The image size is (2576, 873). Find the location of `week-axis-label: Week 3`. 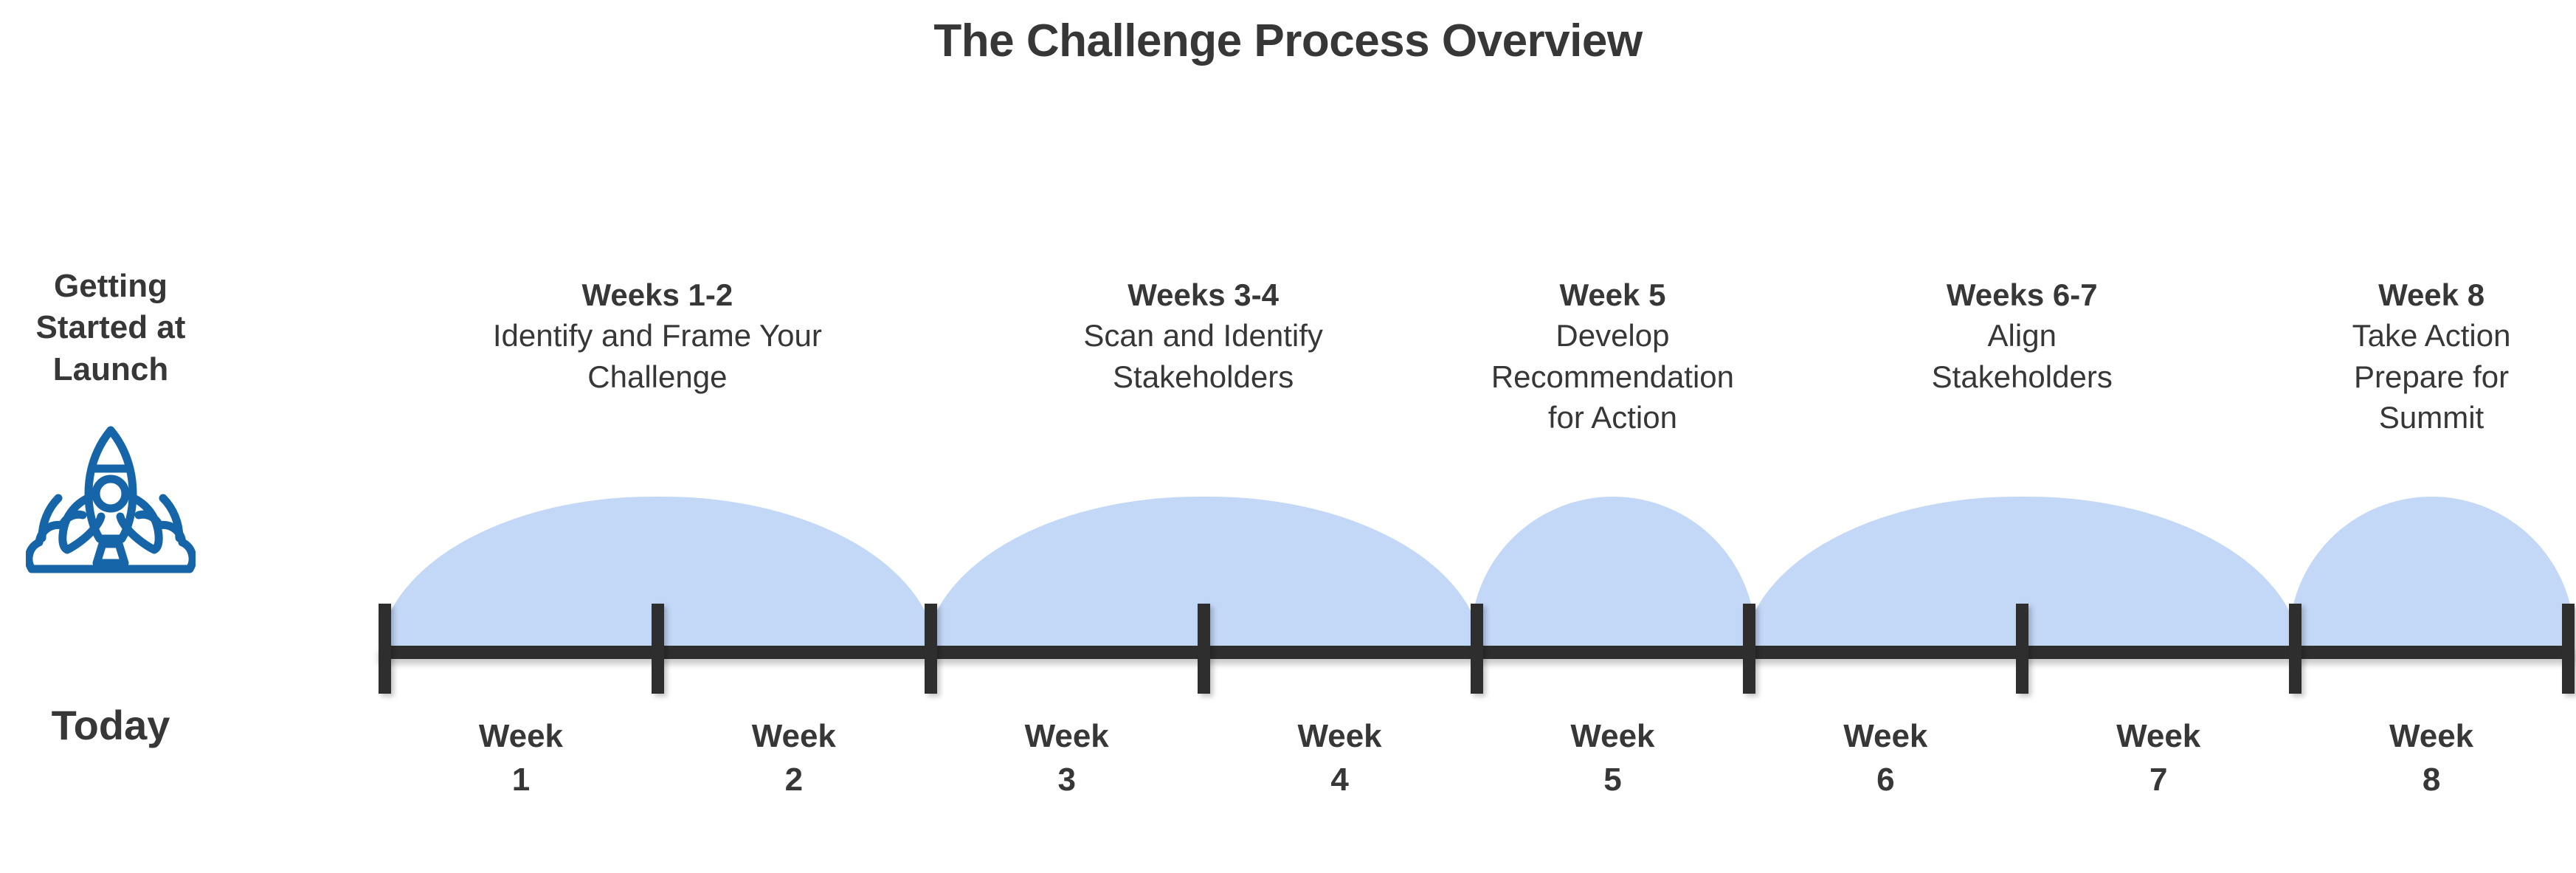

week-axis-label: Week 3 is located at coordinates (1066, 758).